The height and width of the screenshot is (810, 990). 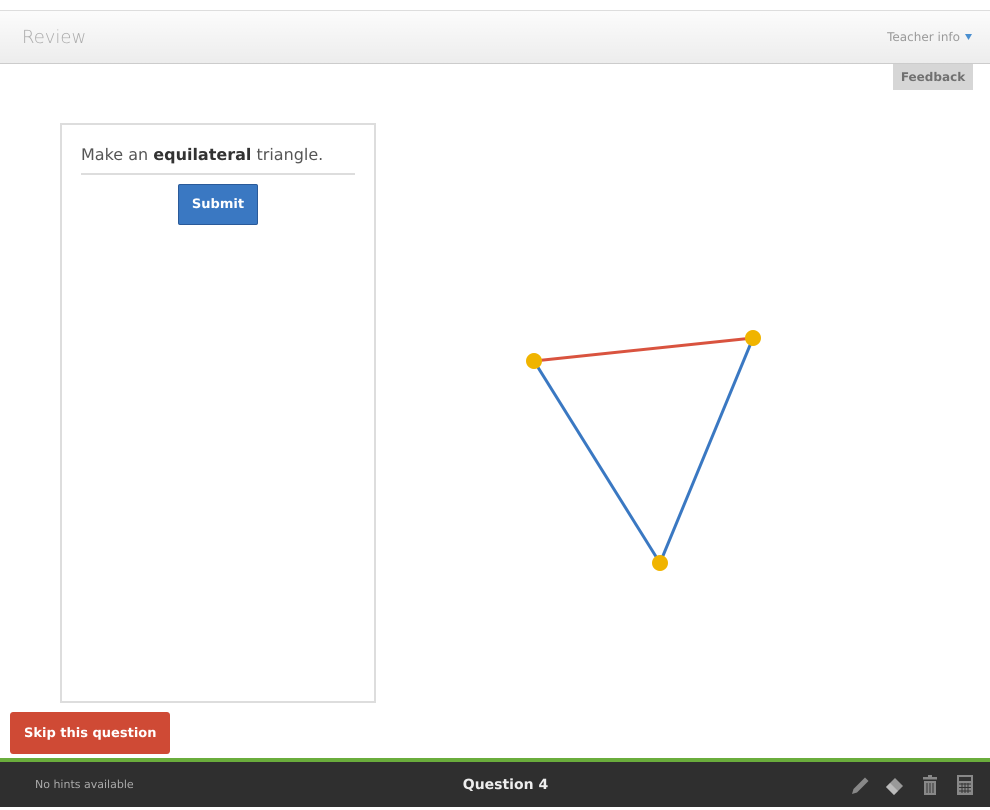 What do you see at coordinates (218, 160) in the screenshot?
I see `question-prompt: Make an equilateral triangle.` at bounding box center [218, 160].